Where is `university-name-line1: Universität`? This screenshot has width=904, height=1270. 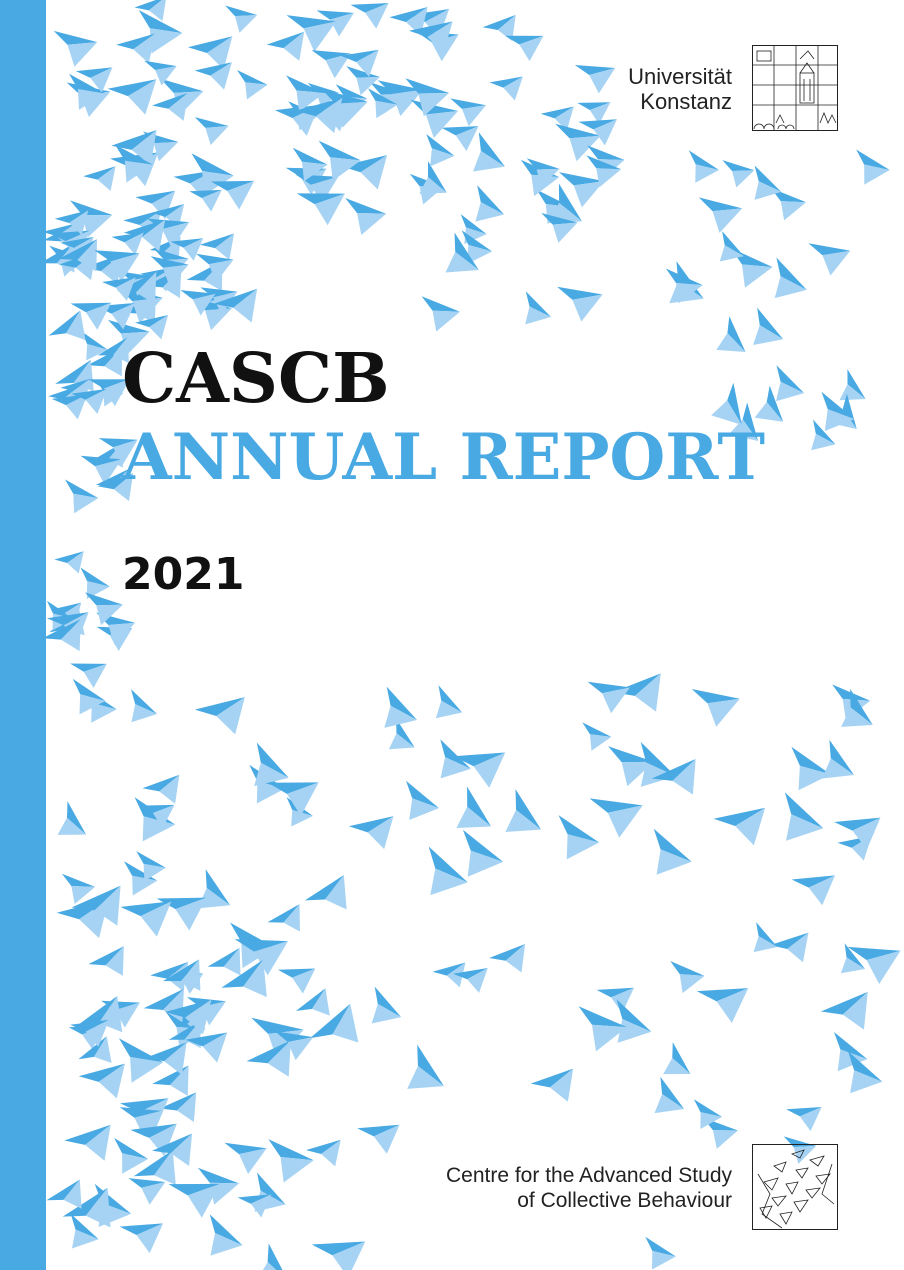
university-name-line1: Universität is located at coordinates (680, 76).